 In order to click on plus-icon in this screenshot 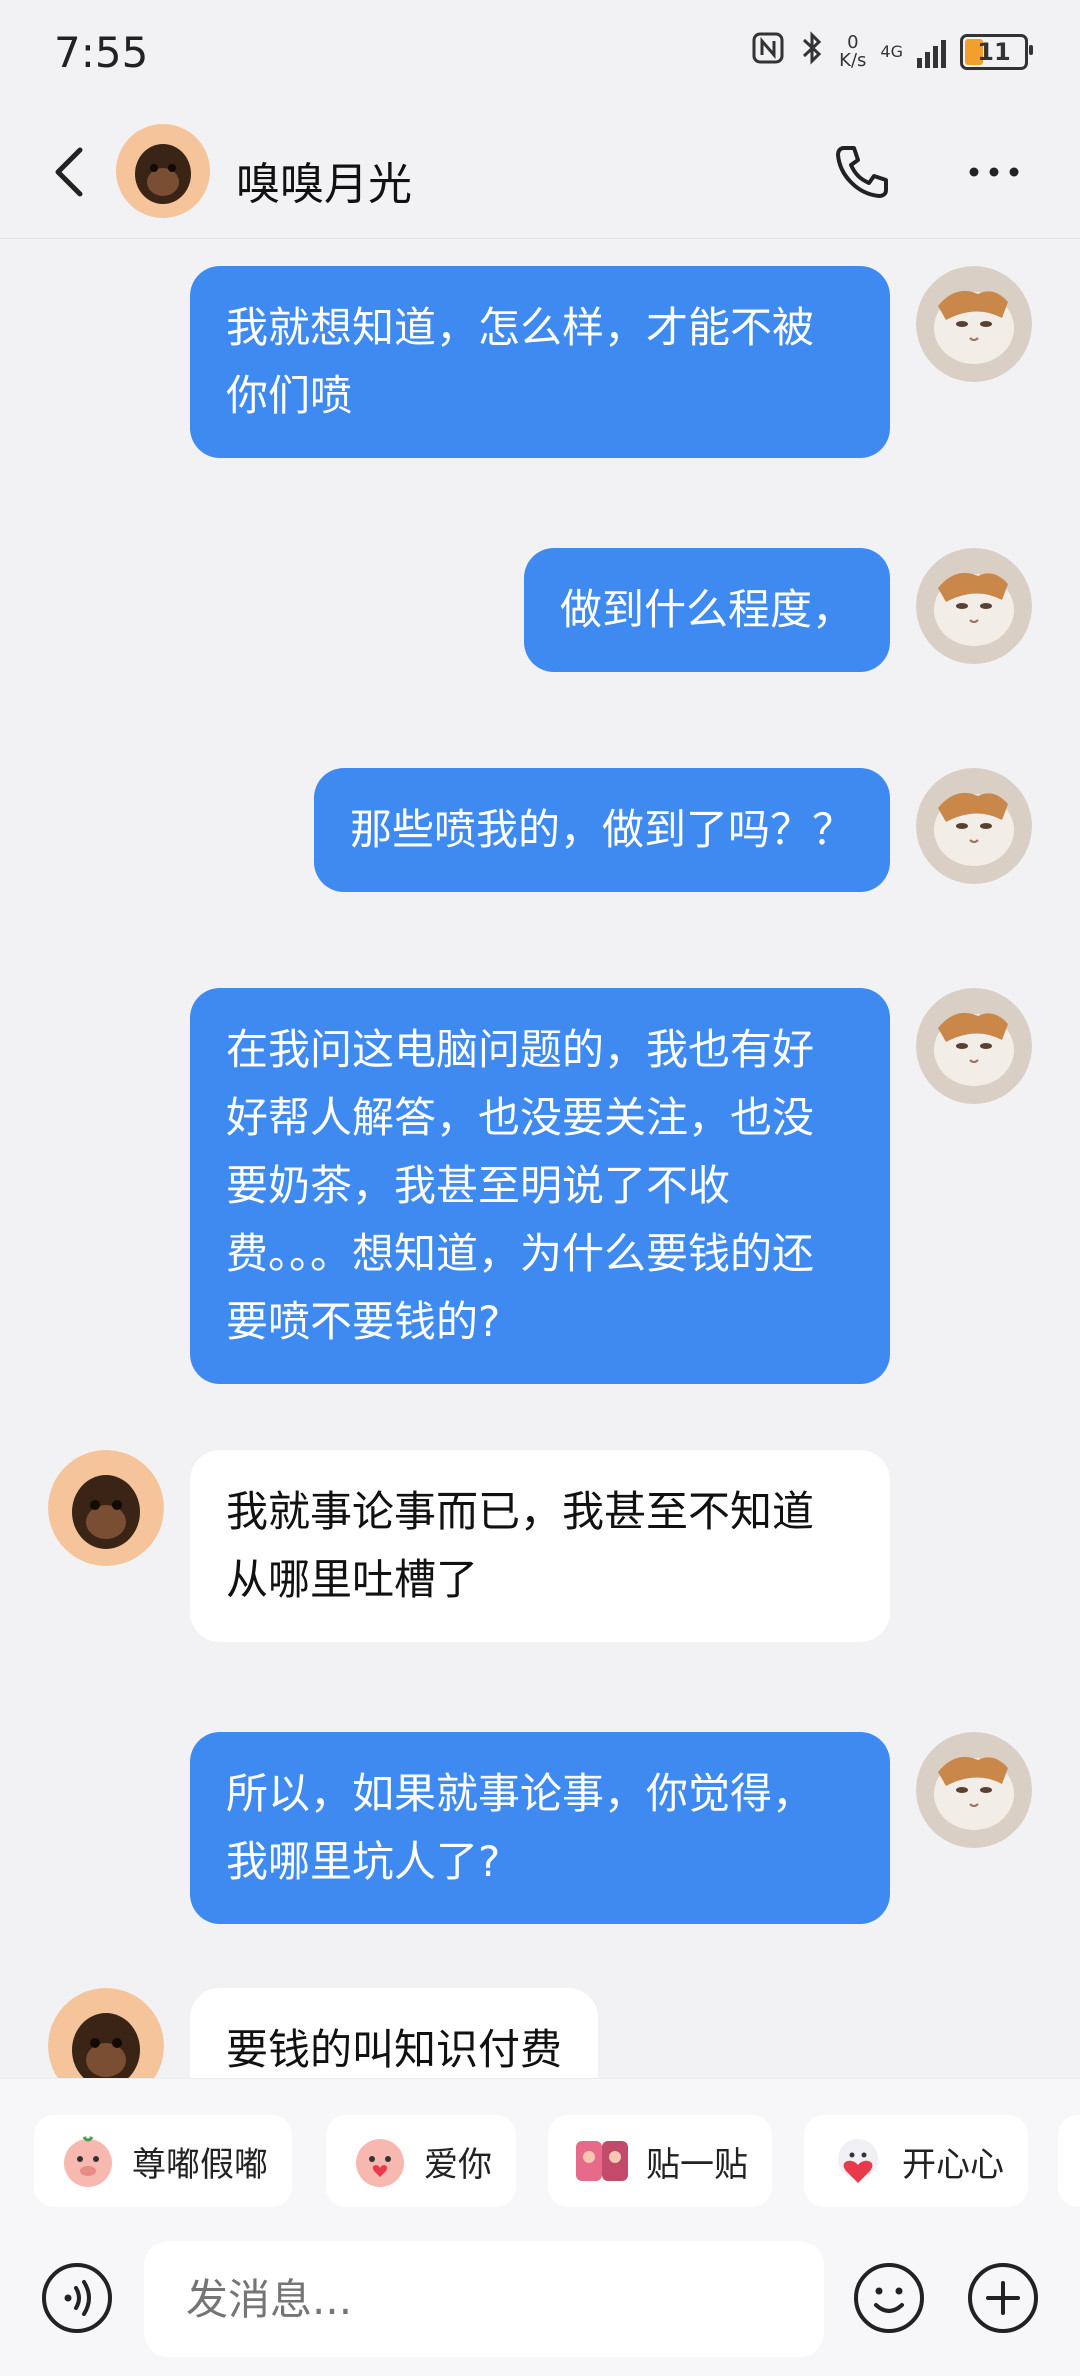, I will do `click(1003, 2298)`.